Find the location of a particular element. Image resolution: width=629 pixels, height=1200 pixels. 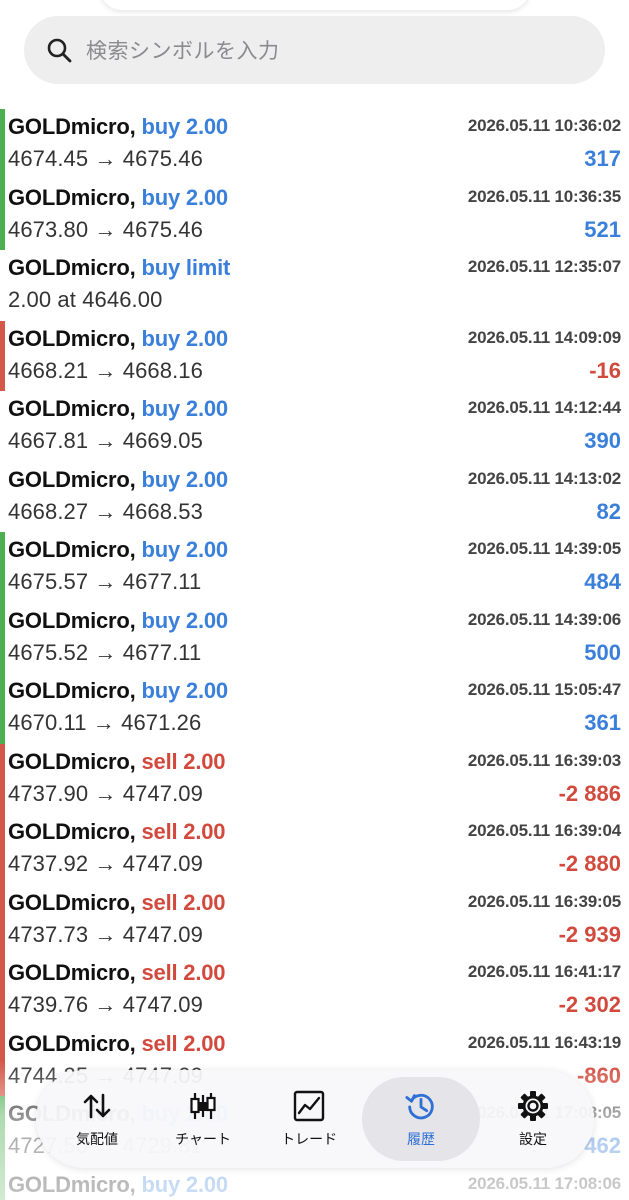

trade-prices: 4674.45 → 4675.46 is located at coordinates (105, 158).